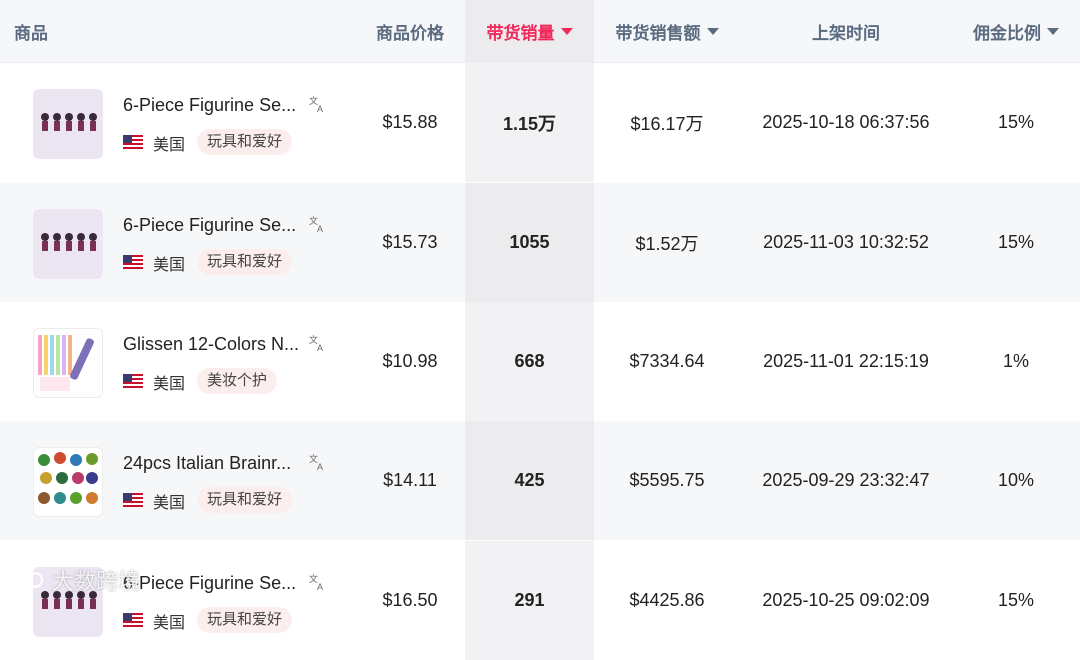 The height and width of the screenshot is (660, 1080). What do you see at coordinates (410, 122) in the screenshot?
I see `price-cell: $15.88` at bounding box center [410, 122].